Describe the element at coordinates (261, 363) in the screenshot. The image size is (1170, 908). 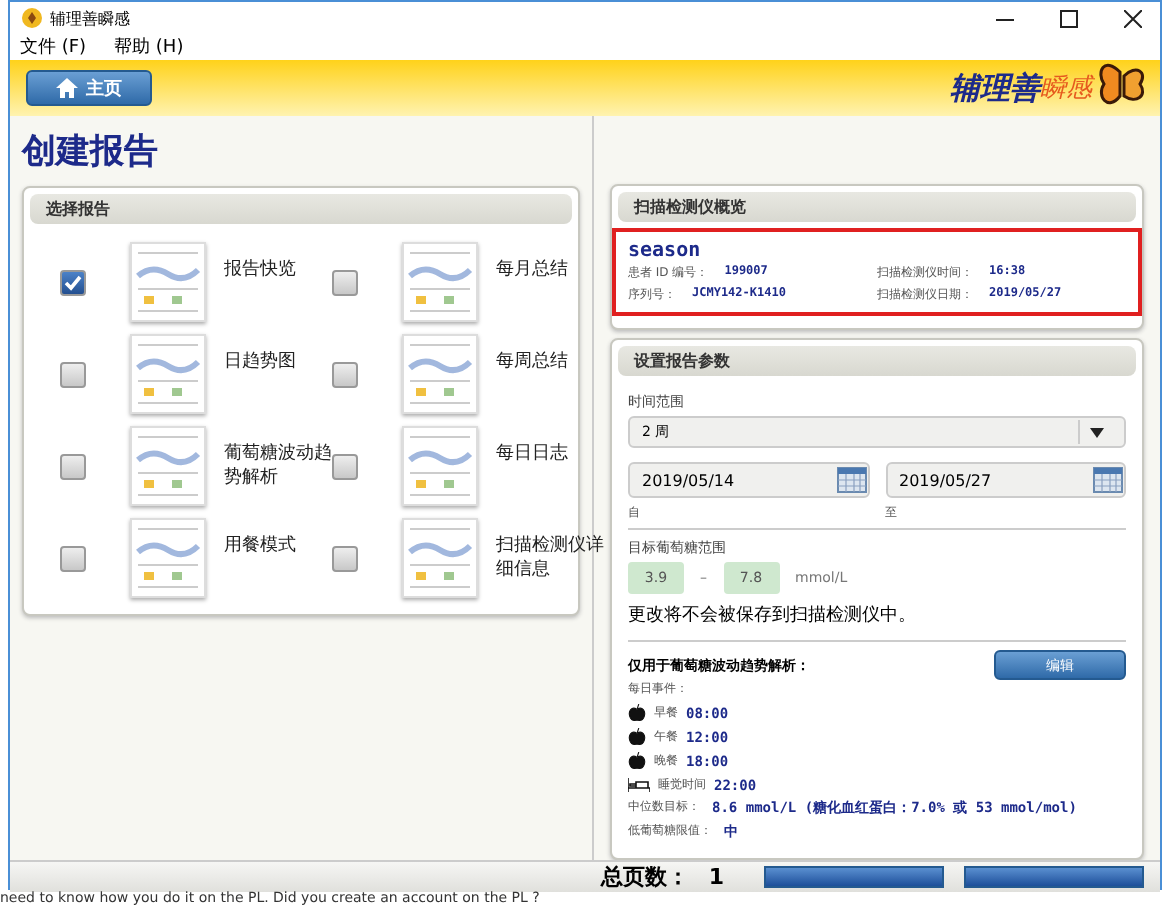
I see `report-label: 日趋势图` at that location.